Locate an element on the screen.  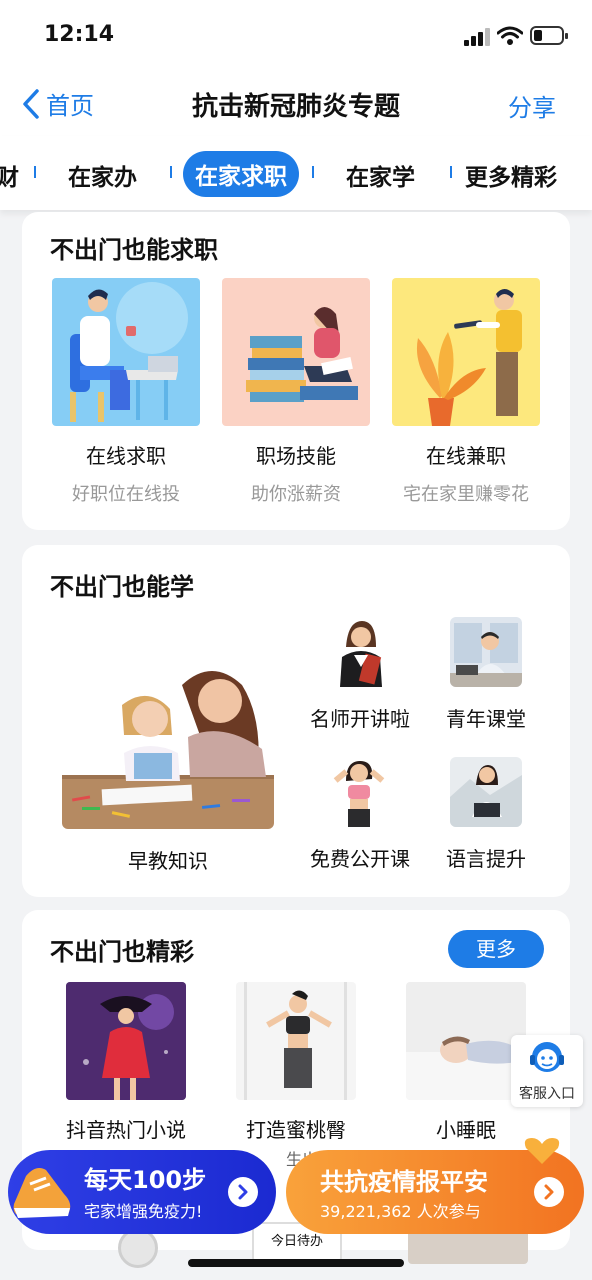
status-bar: 12:14 is located at coordinates (296, 36).